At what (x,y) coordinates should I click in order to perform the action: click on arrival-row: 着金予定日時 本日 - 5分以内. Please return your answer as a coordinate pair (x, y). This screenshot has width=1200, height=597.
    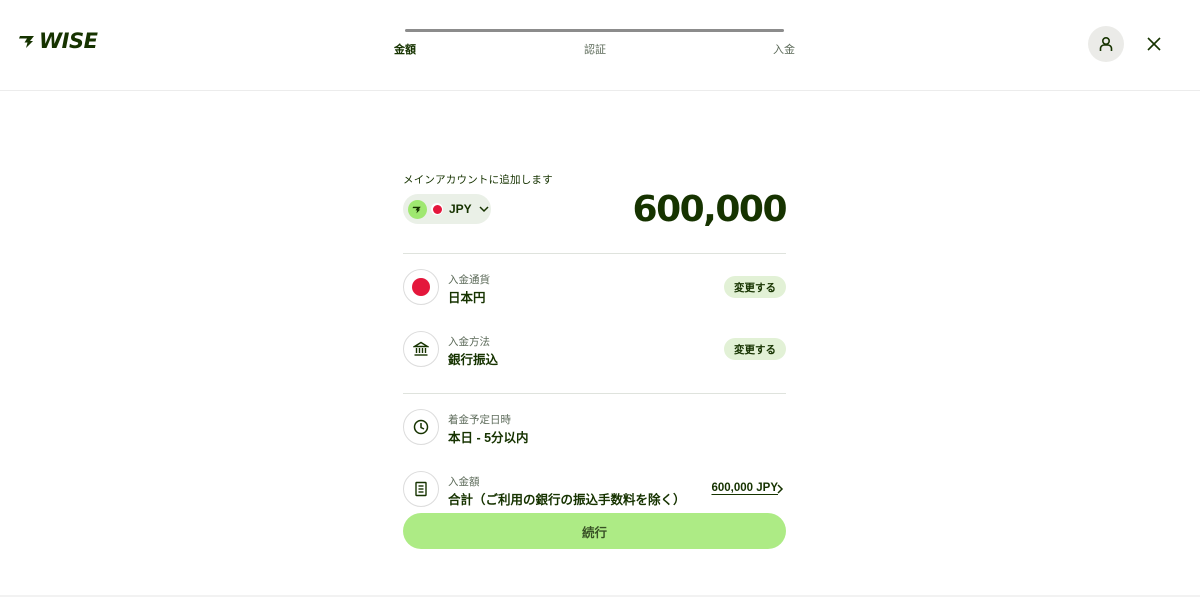
    Looking at the image, I should click on (594, 440).